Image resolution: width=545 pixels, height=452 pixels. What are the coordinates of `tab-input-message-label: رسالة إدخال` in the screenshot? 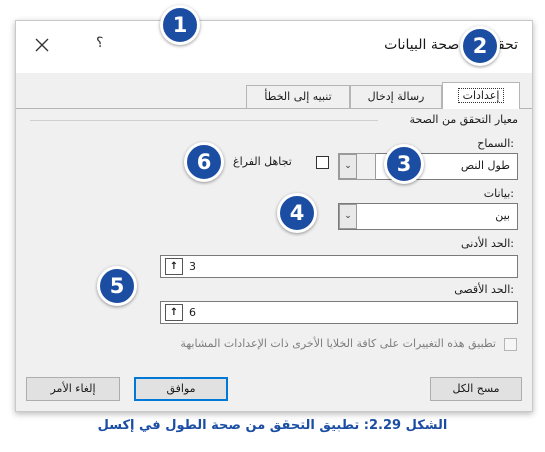 It's located at (396, 96).